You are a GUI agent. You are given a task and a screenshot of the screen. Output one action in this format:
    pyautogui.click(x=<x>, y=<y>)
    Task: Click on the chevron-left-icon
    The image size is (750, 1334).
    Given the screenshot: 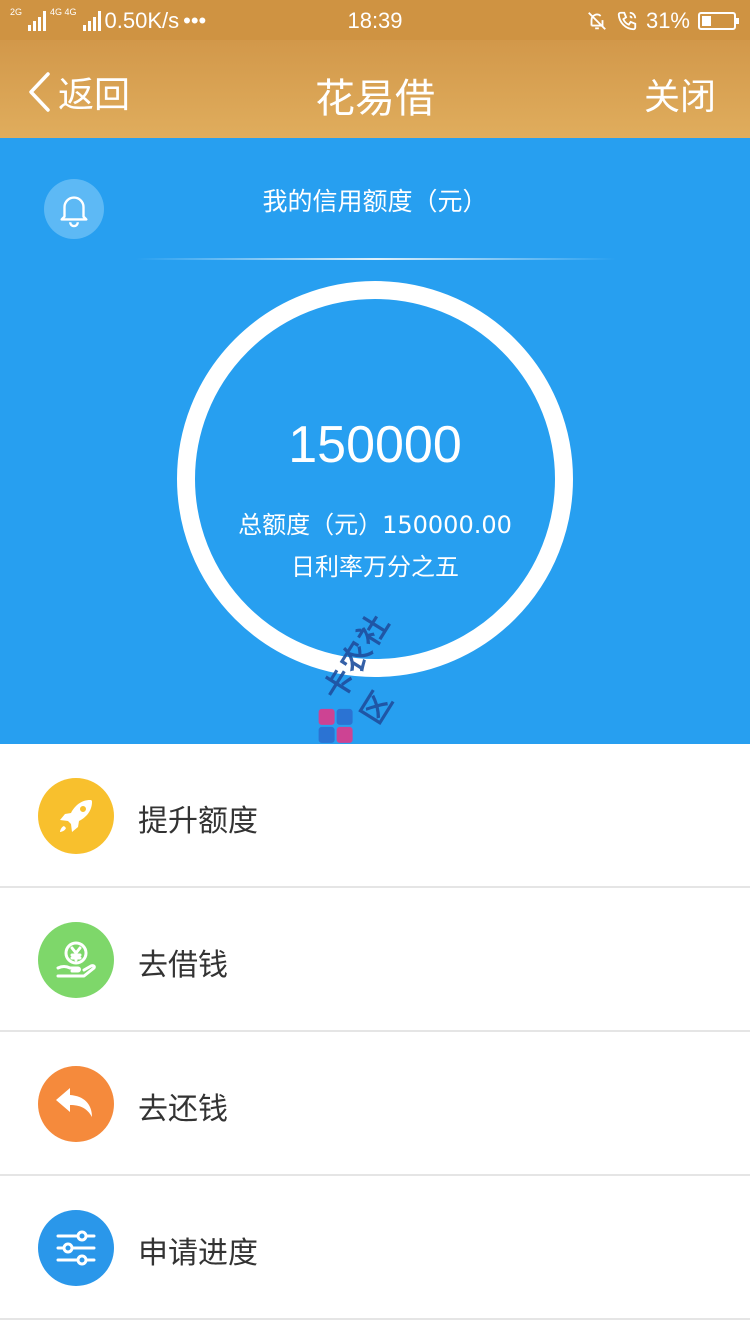 What is the action you would take?
    pyautogui.click(x=39, y=92)
    